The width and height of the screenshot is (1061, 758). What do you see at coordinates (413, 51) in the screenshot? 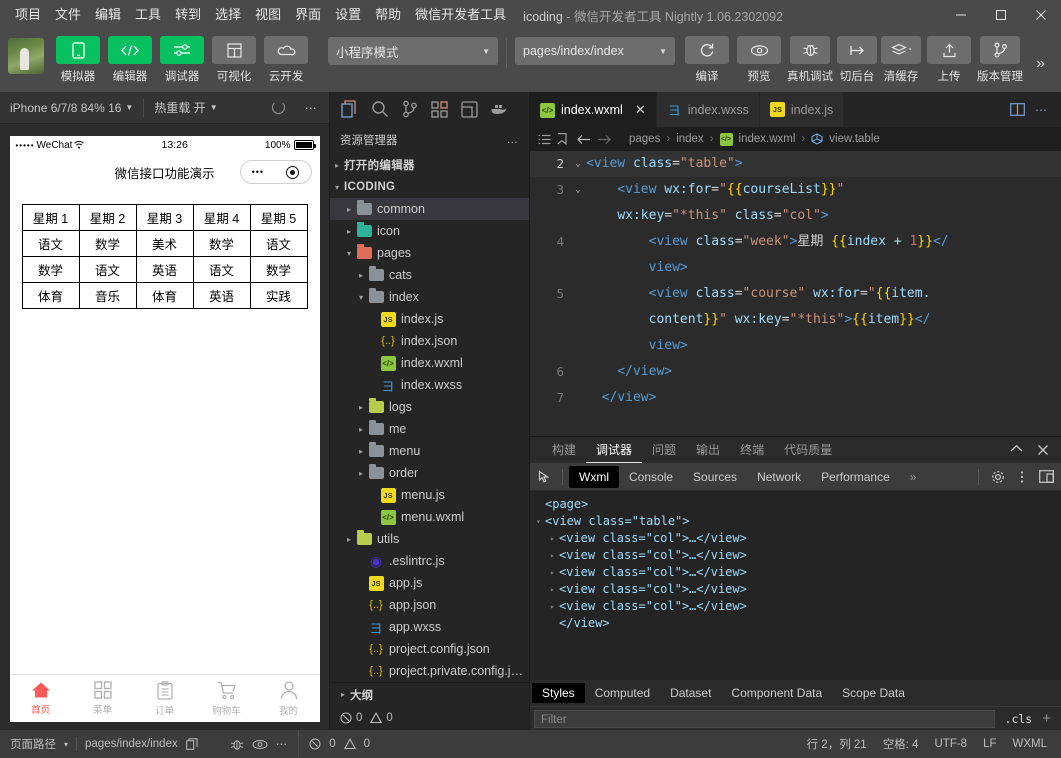
I see `mode-select: 小程序模式 ▼` at bounding box center [413, 51].